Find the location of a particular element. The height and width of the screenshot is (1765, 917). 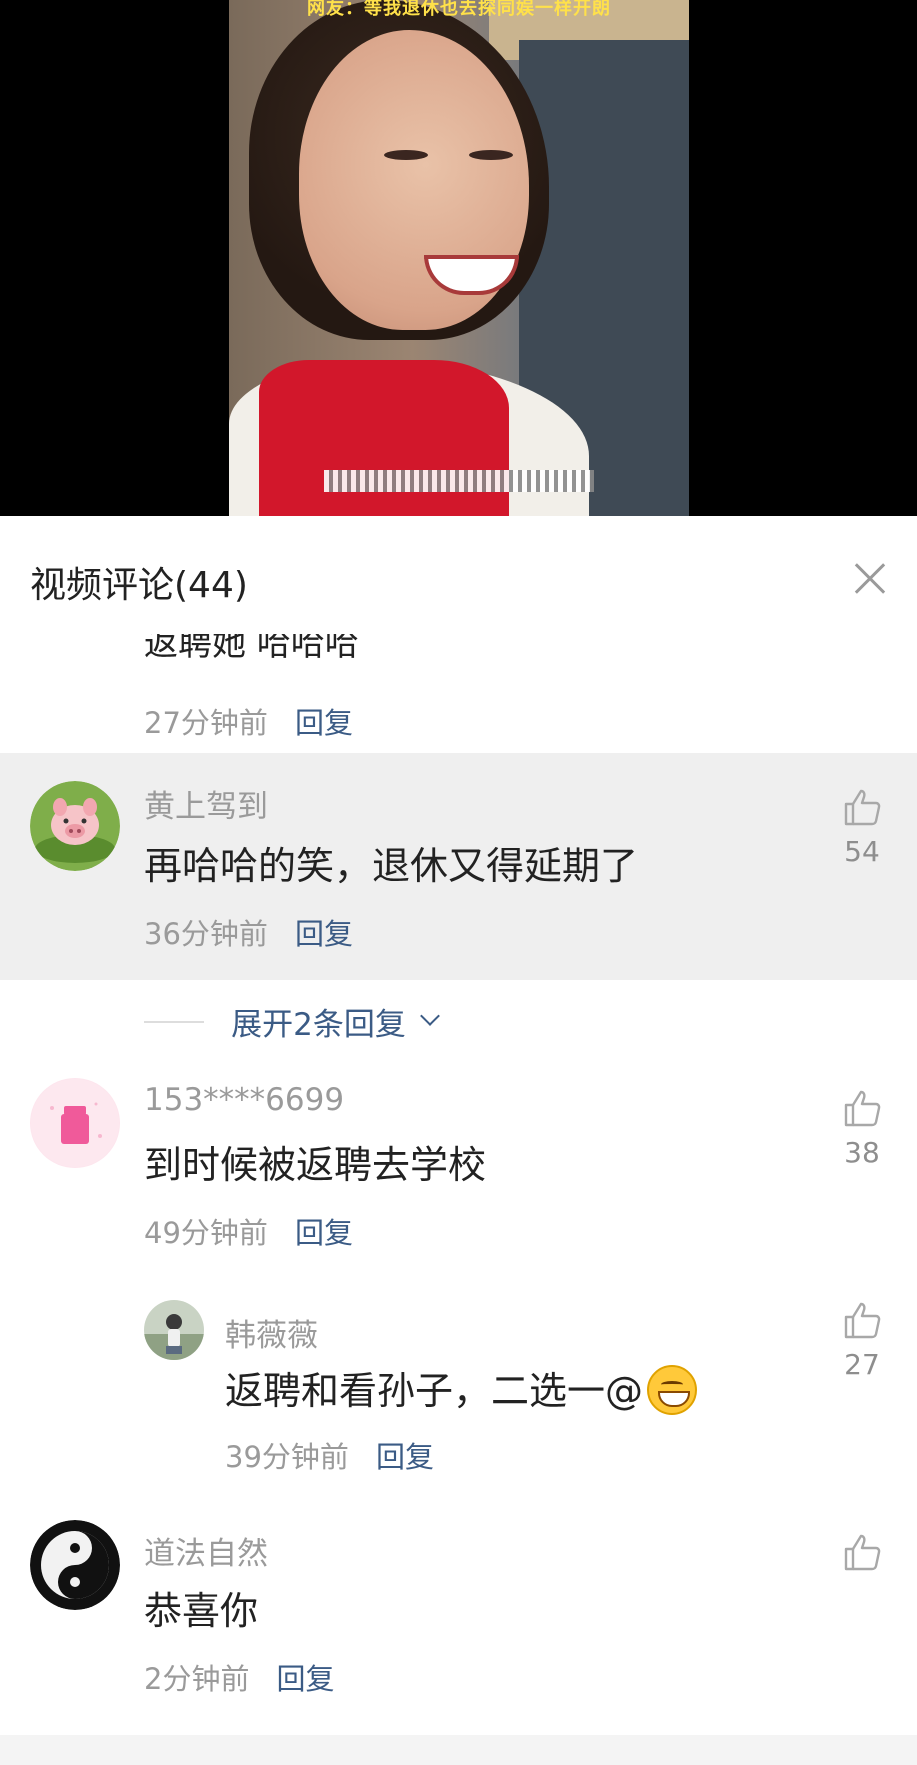

like-count: 54 is located at coordinates (862, 851).